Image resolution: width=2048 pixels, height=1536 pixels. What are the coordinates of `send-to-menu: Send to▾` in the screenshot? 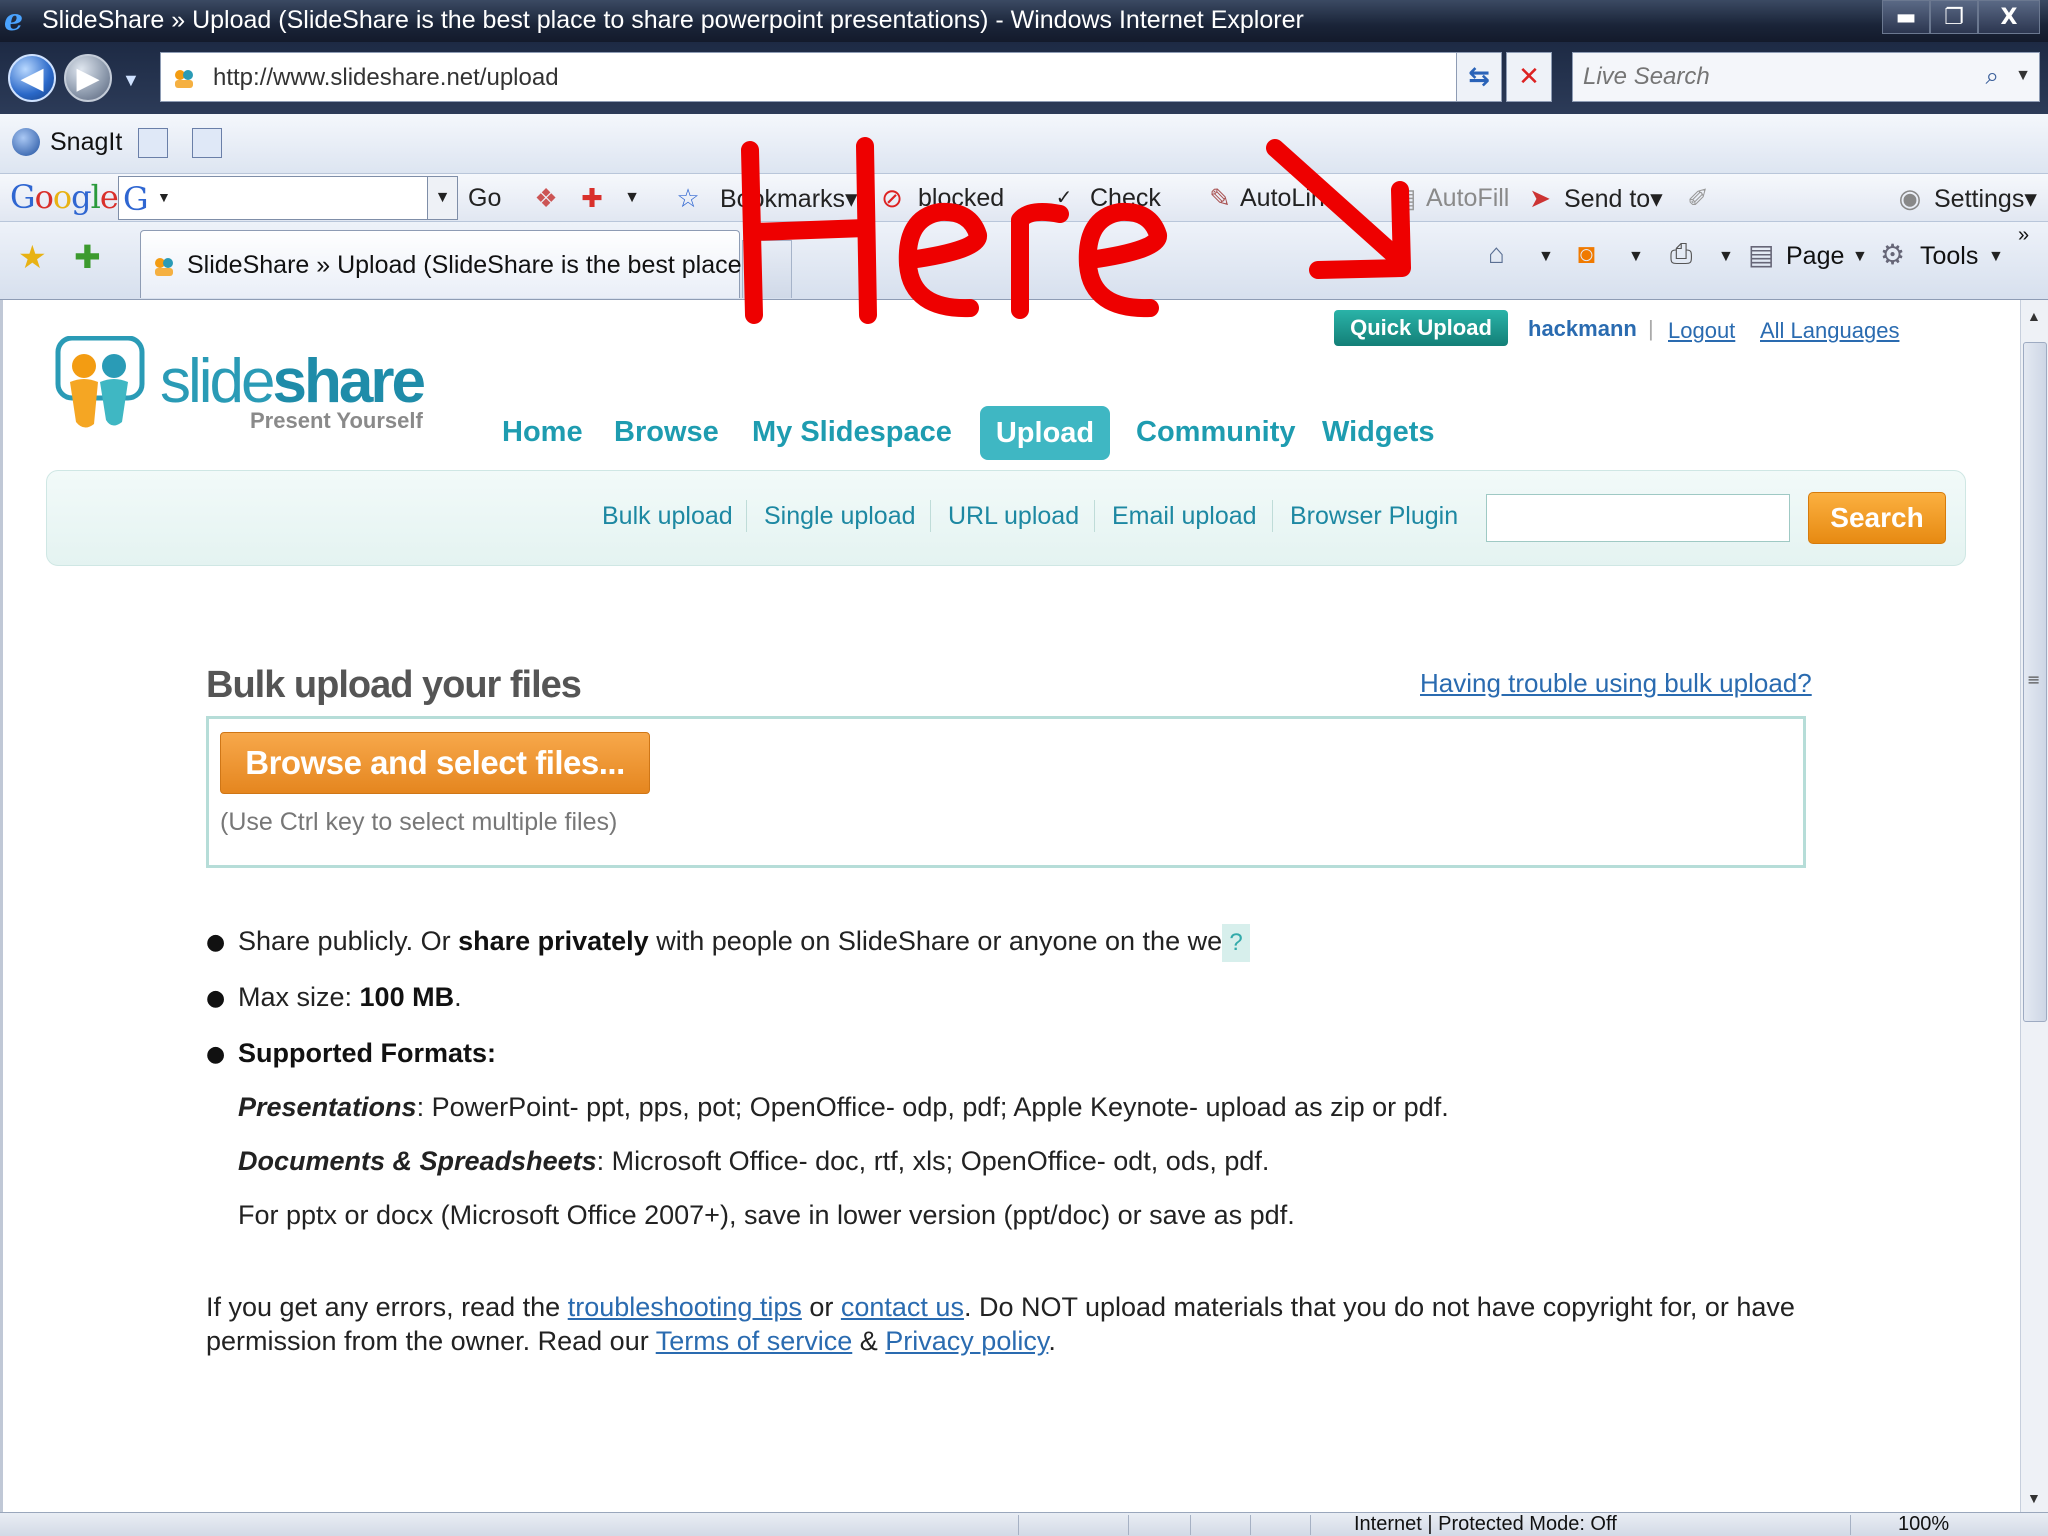 It's located at (1613, 199).